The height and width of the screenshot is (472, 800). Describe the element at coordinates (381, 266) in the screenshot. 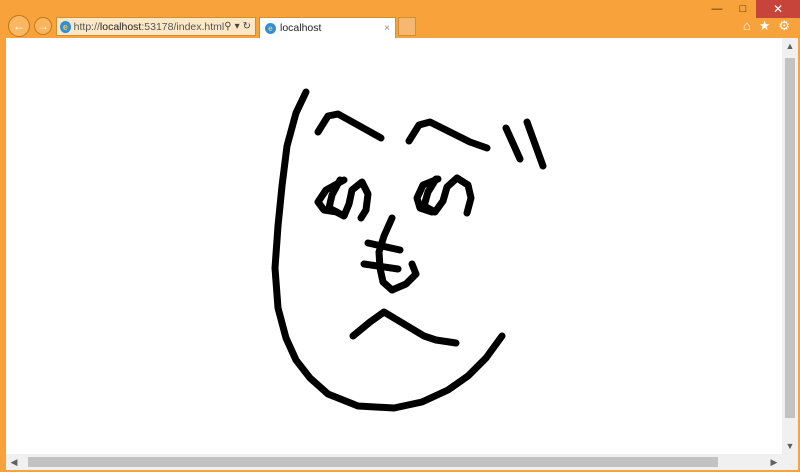

I see `nose-bar-2-stroke` at that location.